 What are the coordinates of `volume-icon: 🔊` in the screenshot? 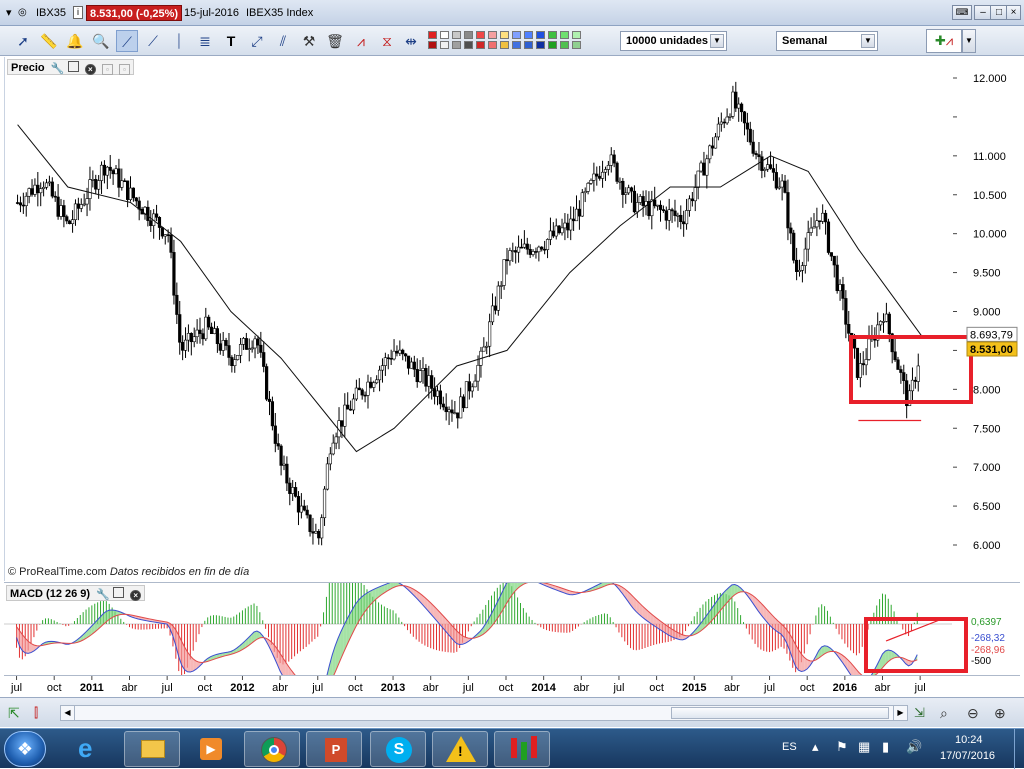 It's located at (914, 747).